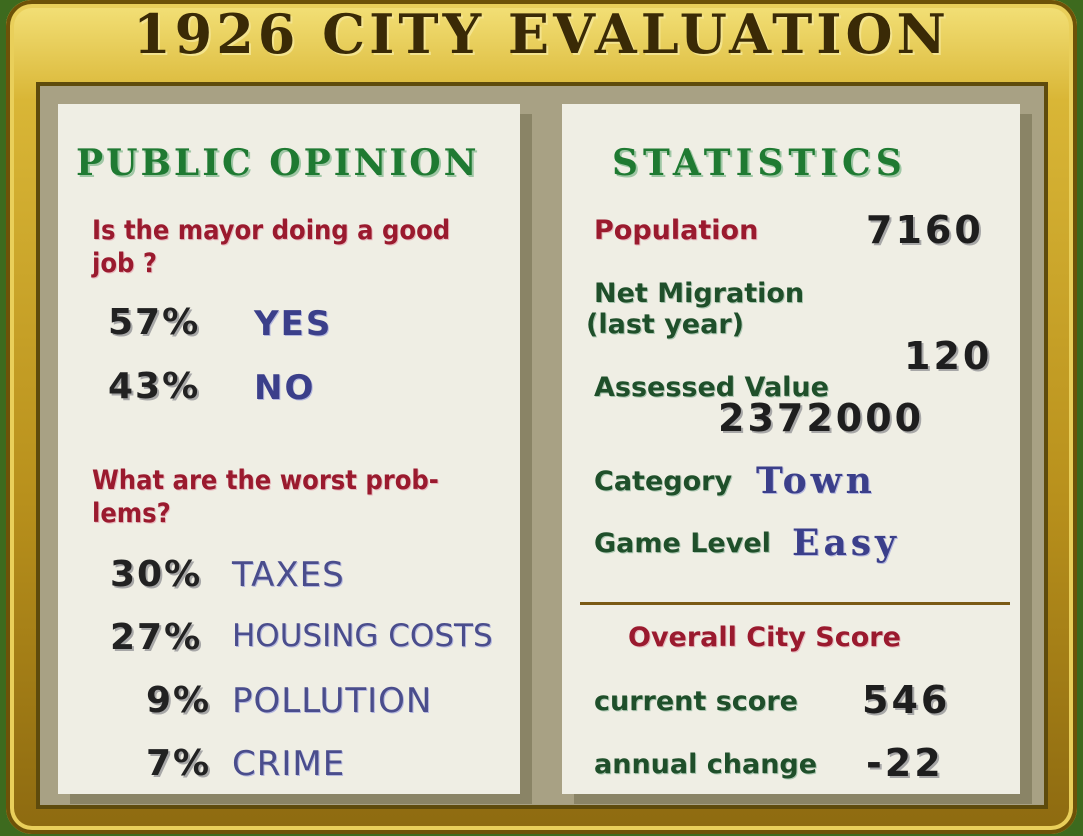 This screenshot has width=1083, height=836. I want to click on divider, so click(795, 603).